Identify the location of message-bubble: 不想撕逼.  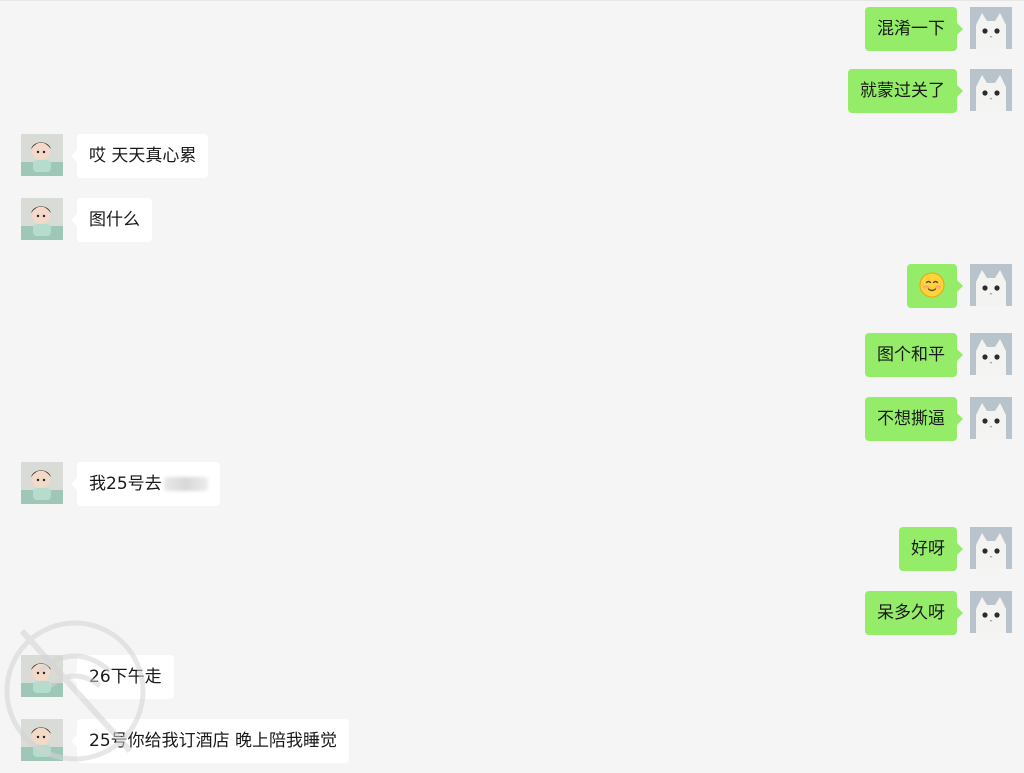
(914, 419).